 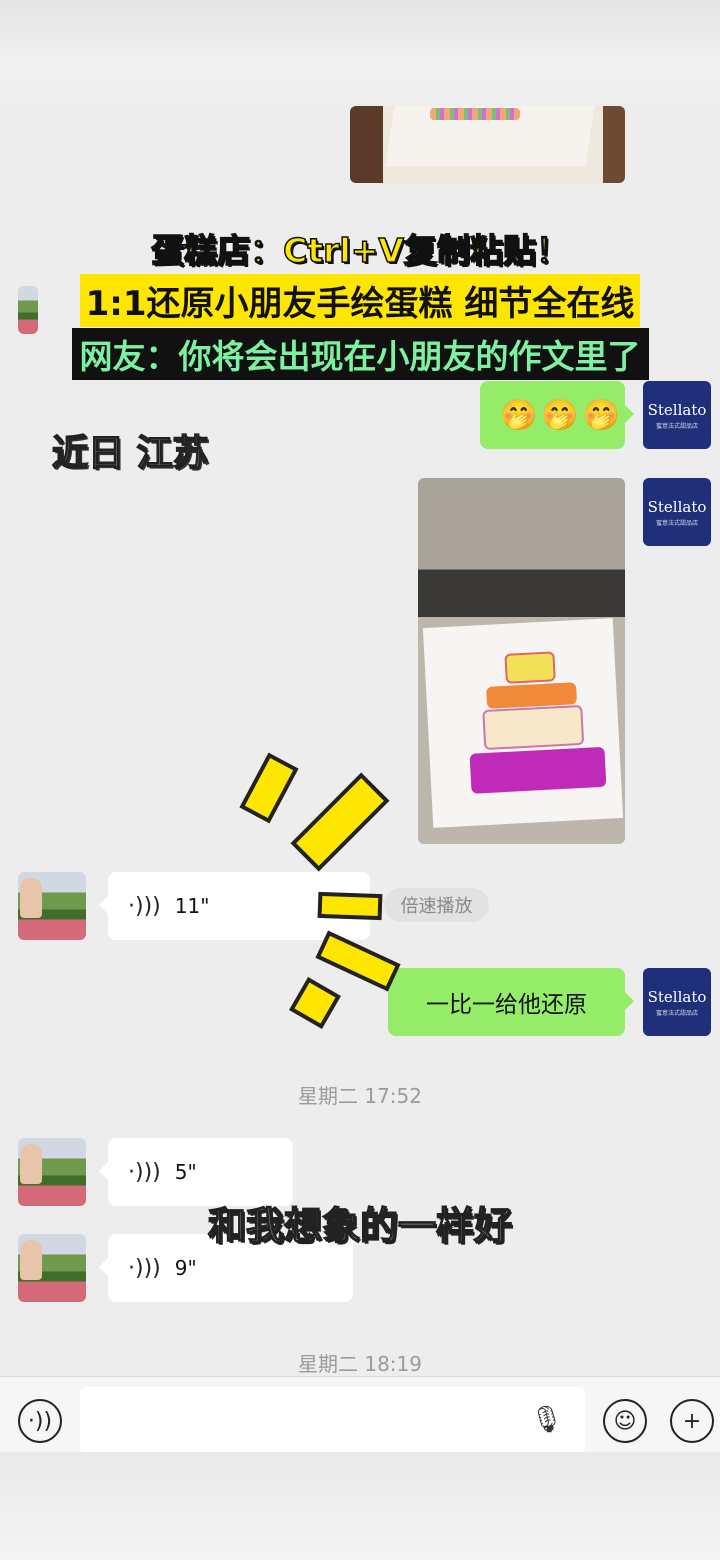 I want to click on bottom-blur-region, so click(x=360, y=1506).